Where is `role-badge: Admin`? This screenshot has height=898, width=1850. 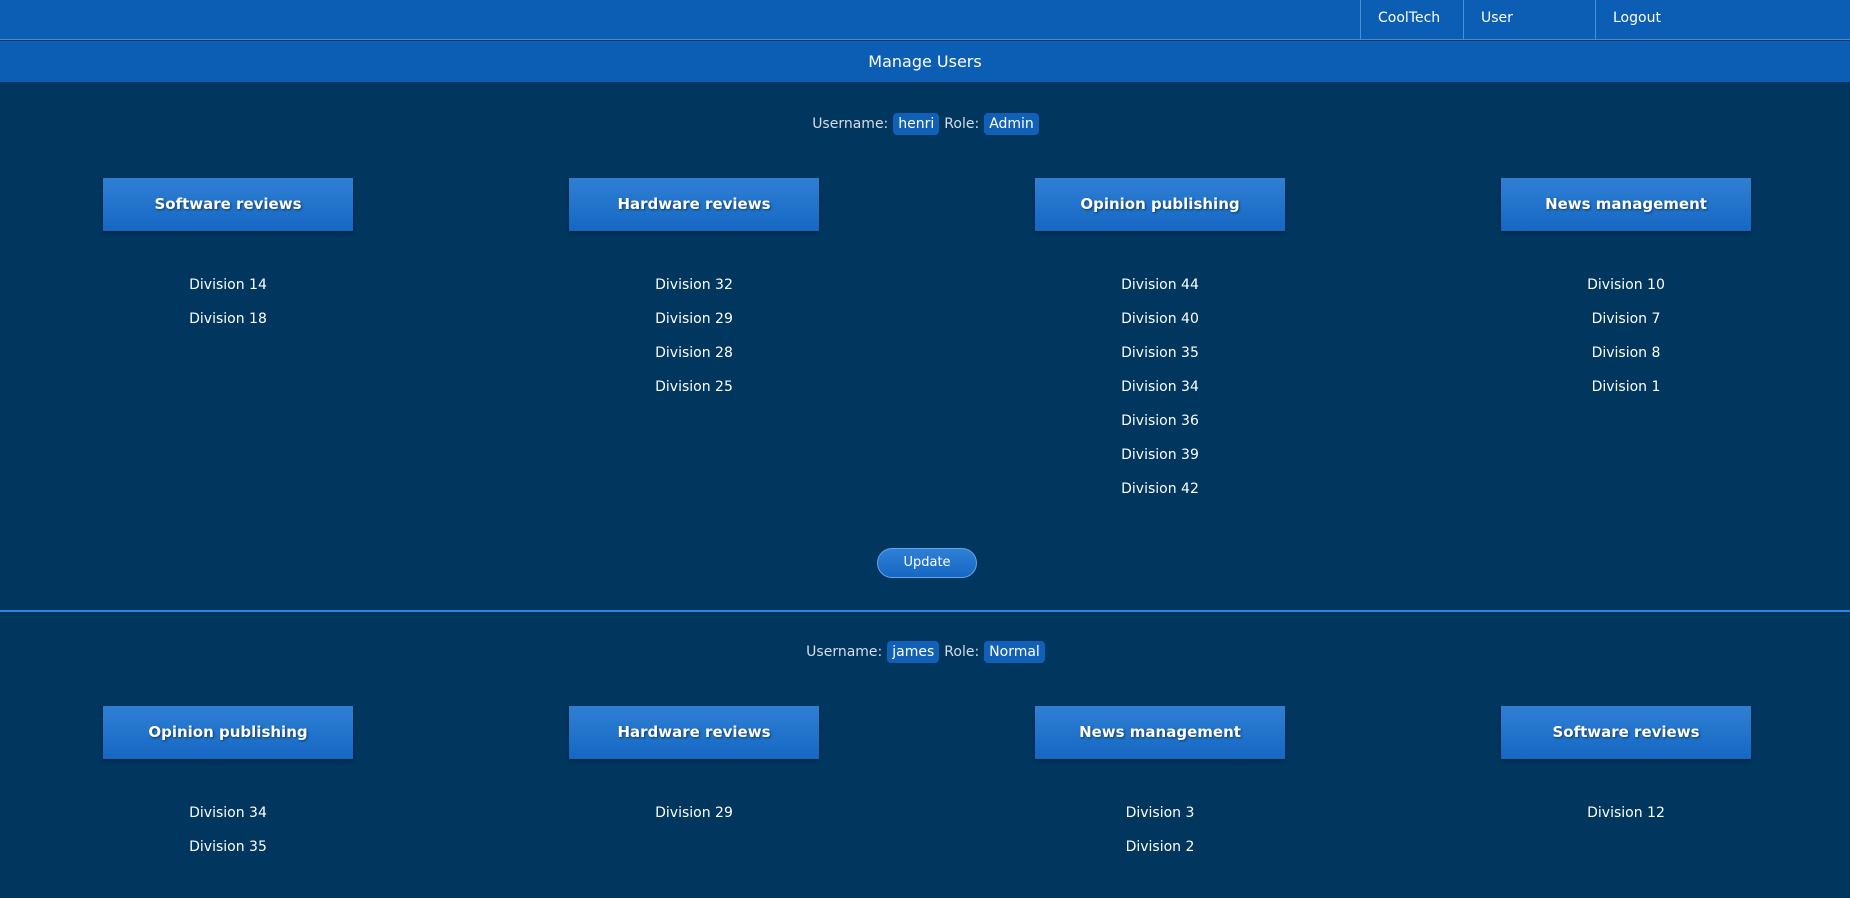
role-badge: Admin is located at coordinates (1011, 124).